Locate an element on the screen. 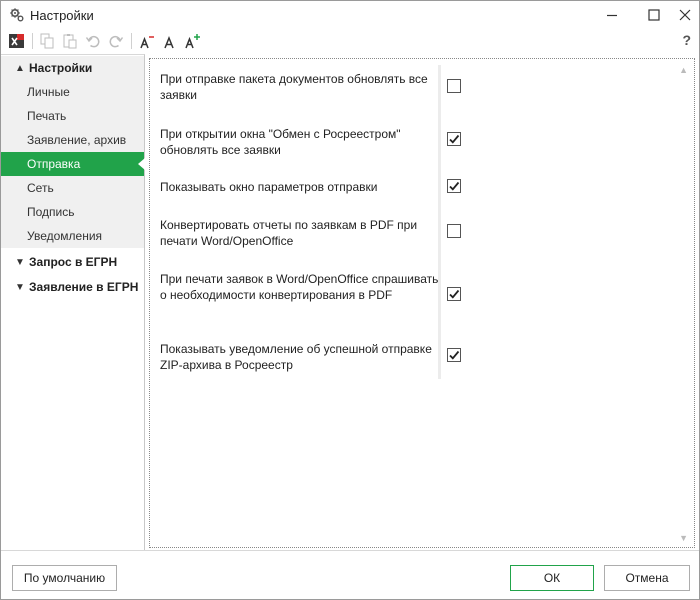 The width and height of the screenshot is (700, 600). sidebar-item-print: Печать is located at coordinates (72, 116).